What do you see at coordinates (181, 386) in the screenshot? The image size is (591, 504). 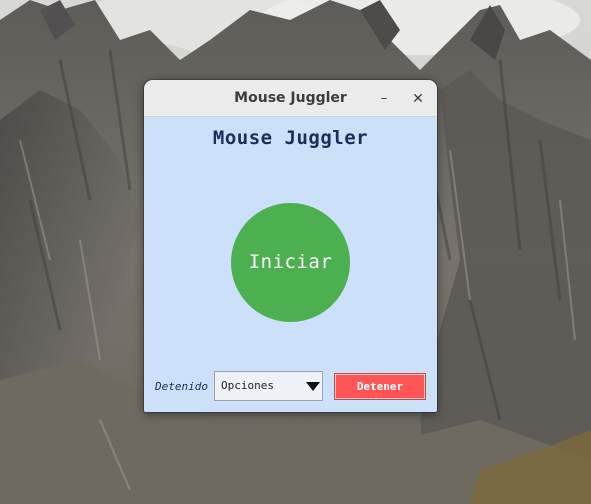 I see `status-label: Detenido` at bounding box center [181, 386].